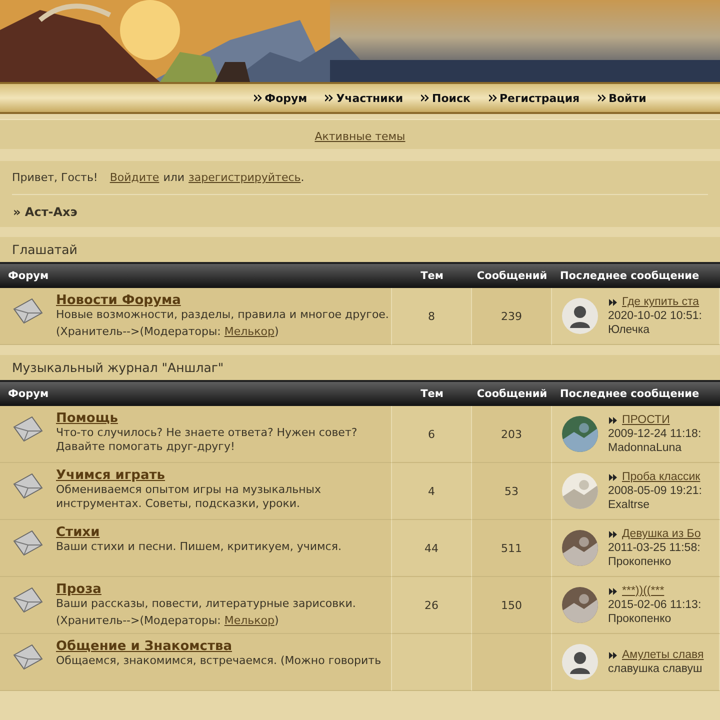 Image resolution: width=720 pixels, height=720 pixels. I want to click on forum-title-link: Общение и Знакомства, so click(144, 646).